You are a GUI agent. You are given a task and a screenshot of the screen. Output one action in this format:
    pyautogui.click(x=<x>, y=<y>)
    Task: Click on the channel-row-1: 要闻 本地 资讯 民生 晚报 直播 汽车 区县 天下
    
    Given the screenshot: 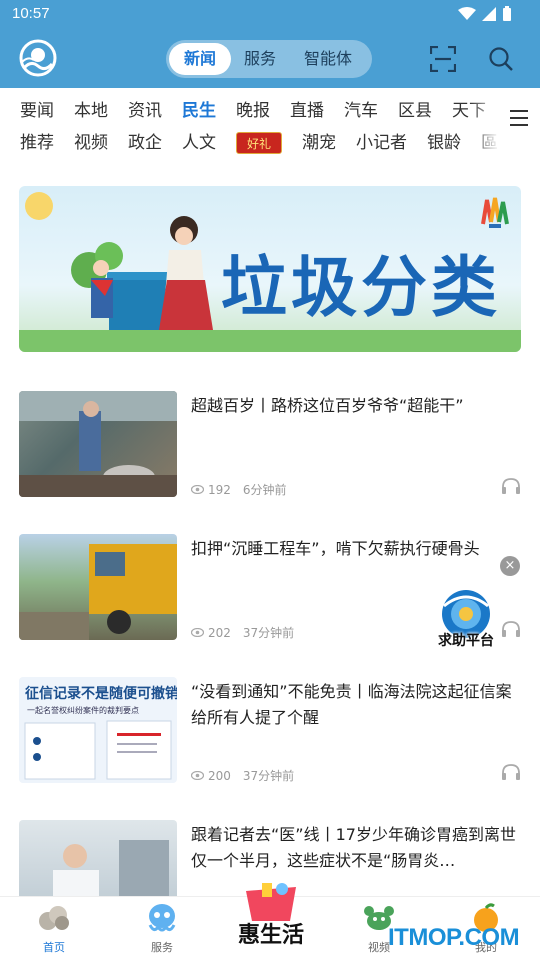 What is the action you would take?
    pyautogui.click(x=243, y=112)
    